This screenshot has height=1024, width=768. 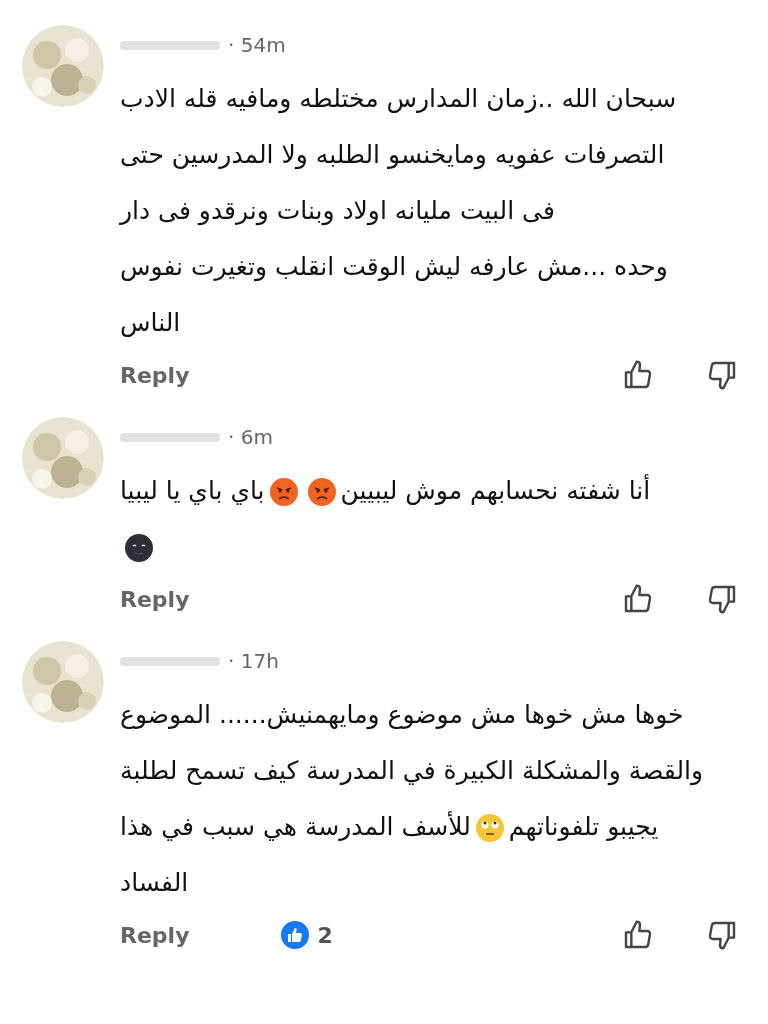 What do you see at coordinates (139, 548) in the screenshot?
I see `moon-face-icon` at bounding box center [139, 548].